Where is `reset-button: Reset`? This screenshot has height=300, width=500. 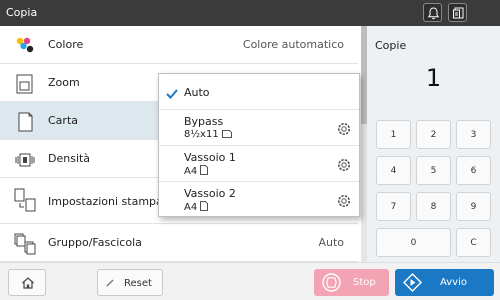
reset-button: Reset is located at coordinates (130, 282).